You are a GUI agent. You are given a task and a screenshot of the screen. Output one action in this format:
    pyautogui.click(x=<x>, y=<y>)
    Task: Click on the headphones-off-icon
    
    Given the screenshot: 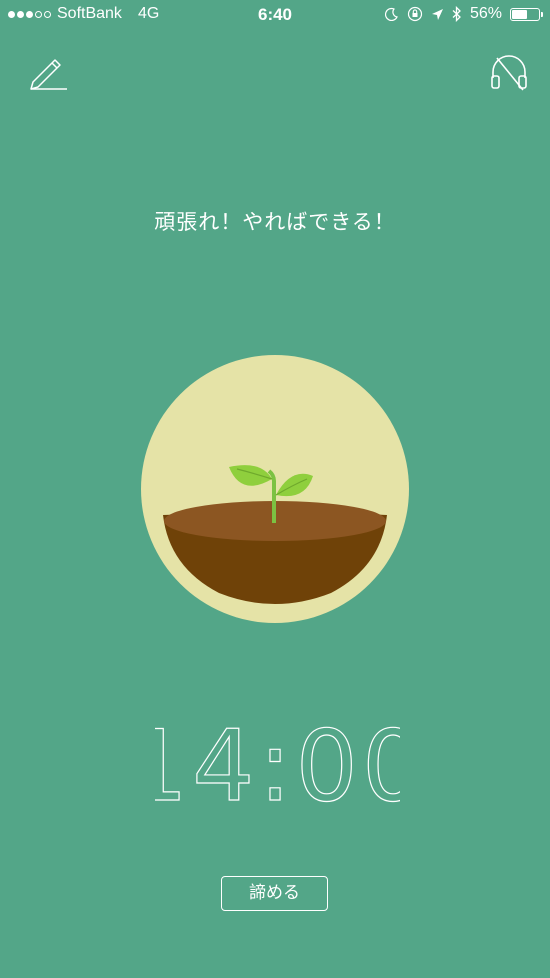 What is the action you would take?
    pyautogui.click(x=509, y=73)
    